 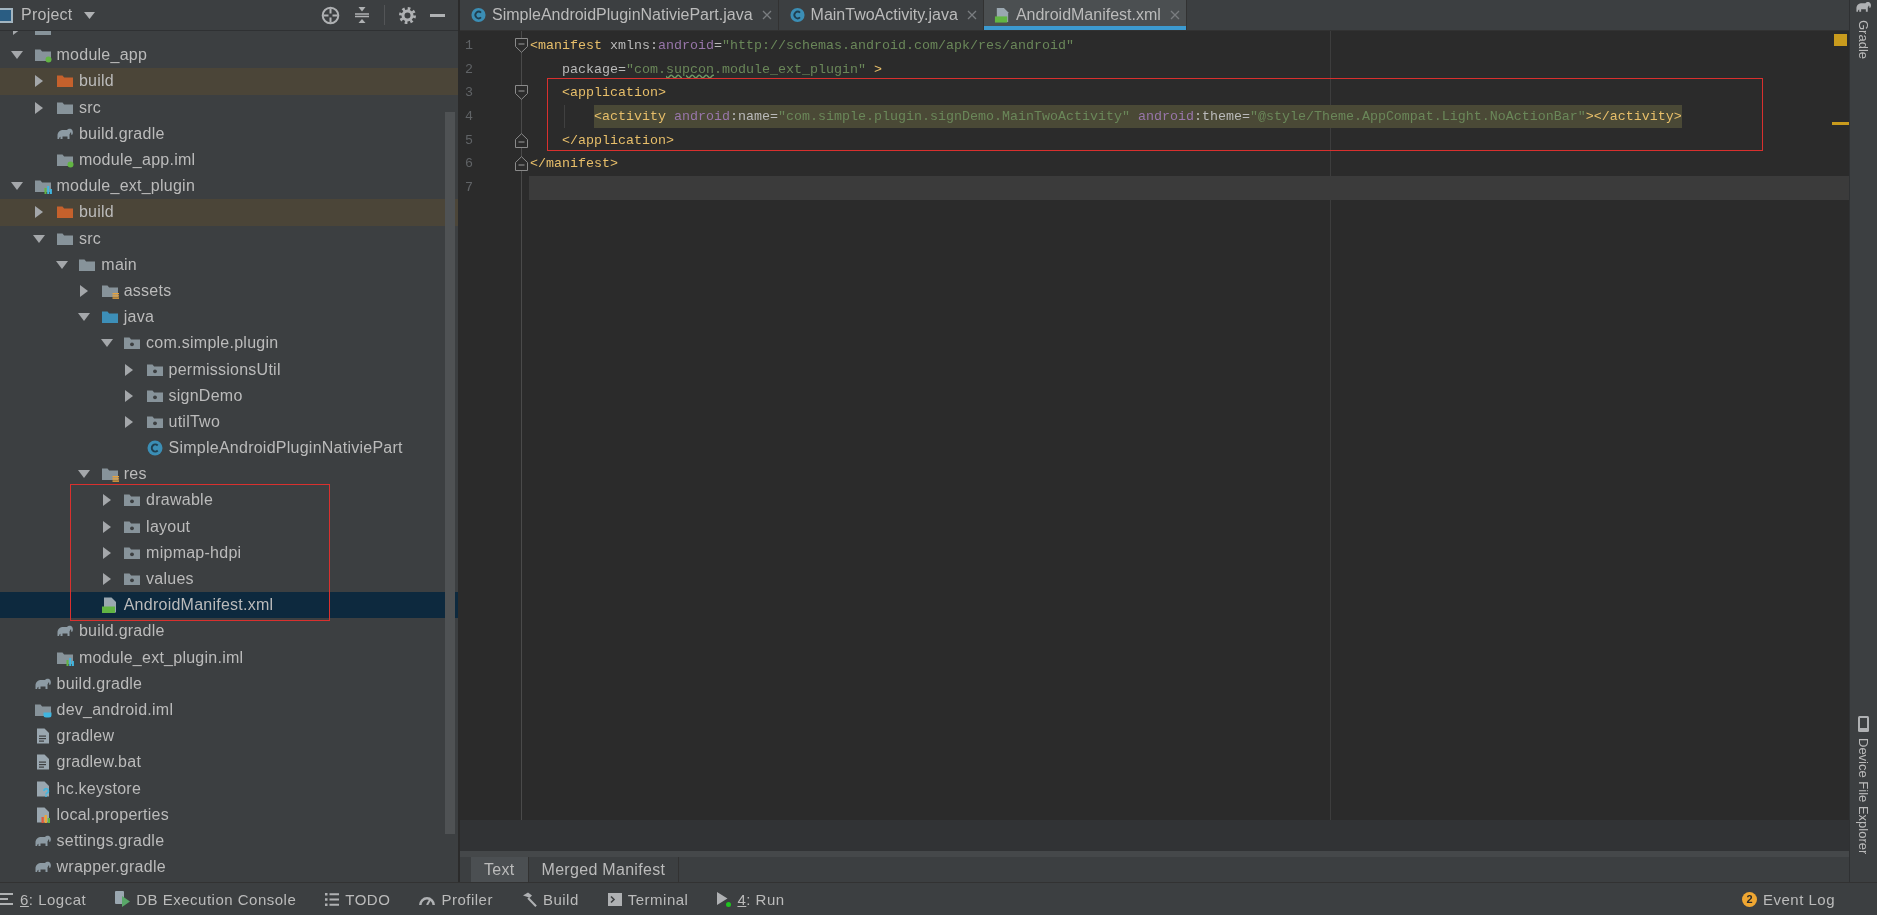 What do you see at coordinates (722, 69) in the screenshot?
I see `code-line: package="com.supcon.module_ext_plugin" >` at bounding box center [722, 69].